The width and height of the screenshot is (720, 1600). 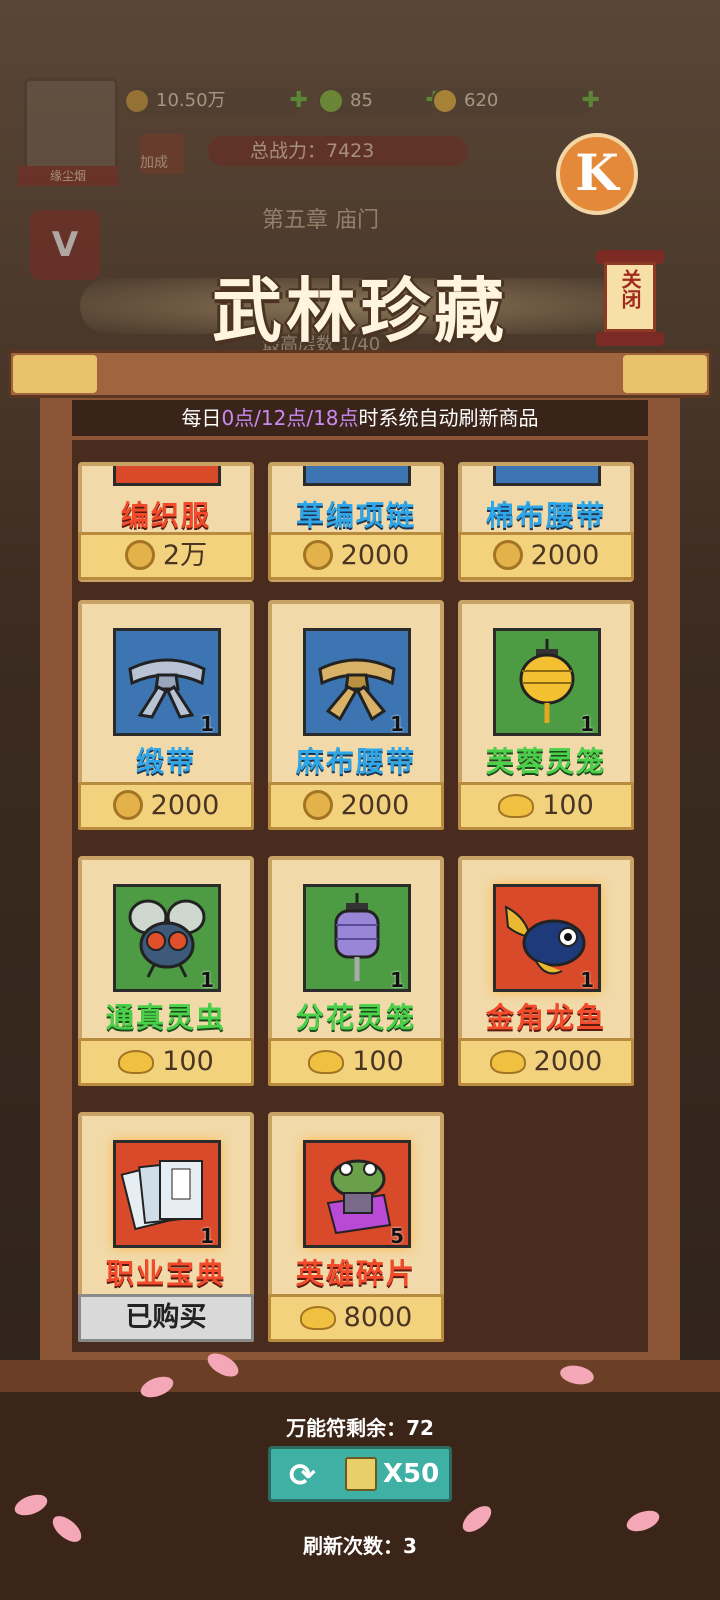 I want to click on close-label: 关闭, so click(x=630, y=297).